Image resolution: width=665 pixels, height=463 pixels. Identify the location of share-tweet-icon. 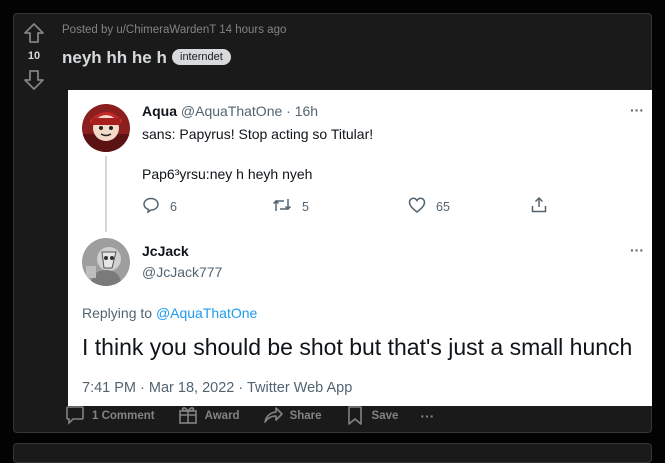
(539, 206).